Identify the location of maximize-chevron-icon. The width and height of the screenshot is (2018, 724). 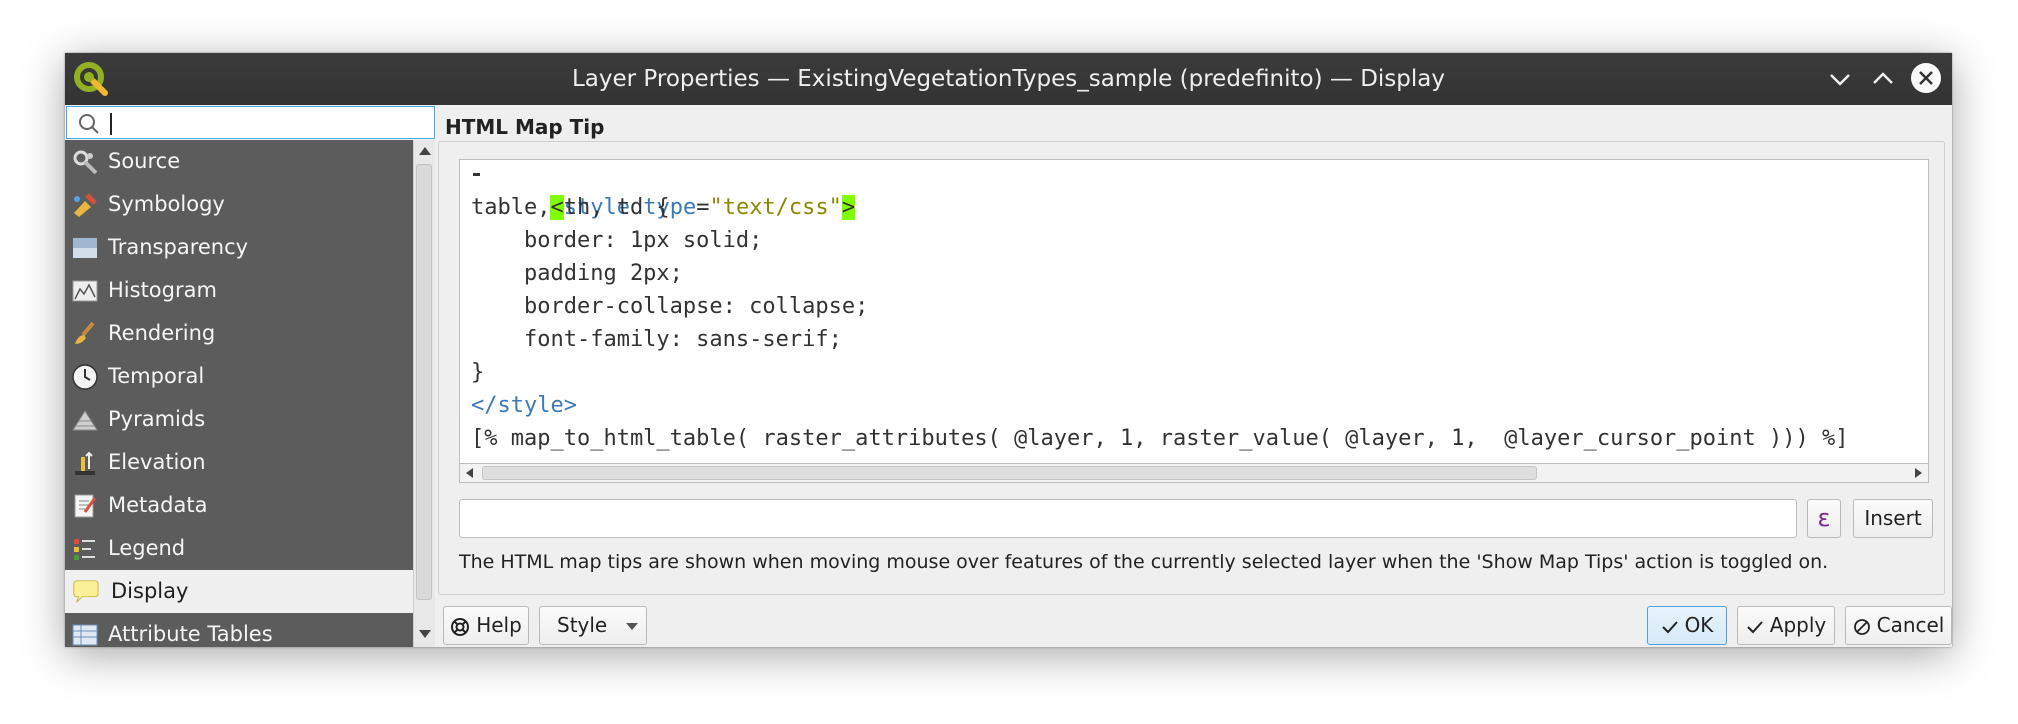
(1883, 79).